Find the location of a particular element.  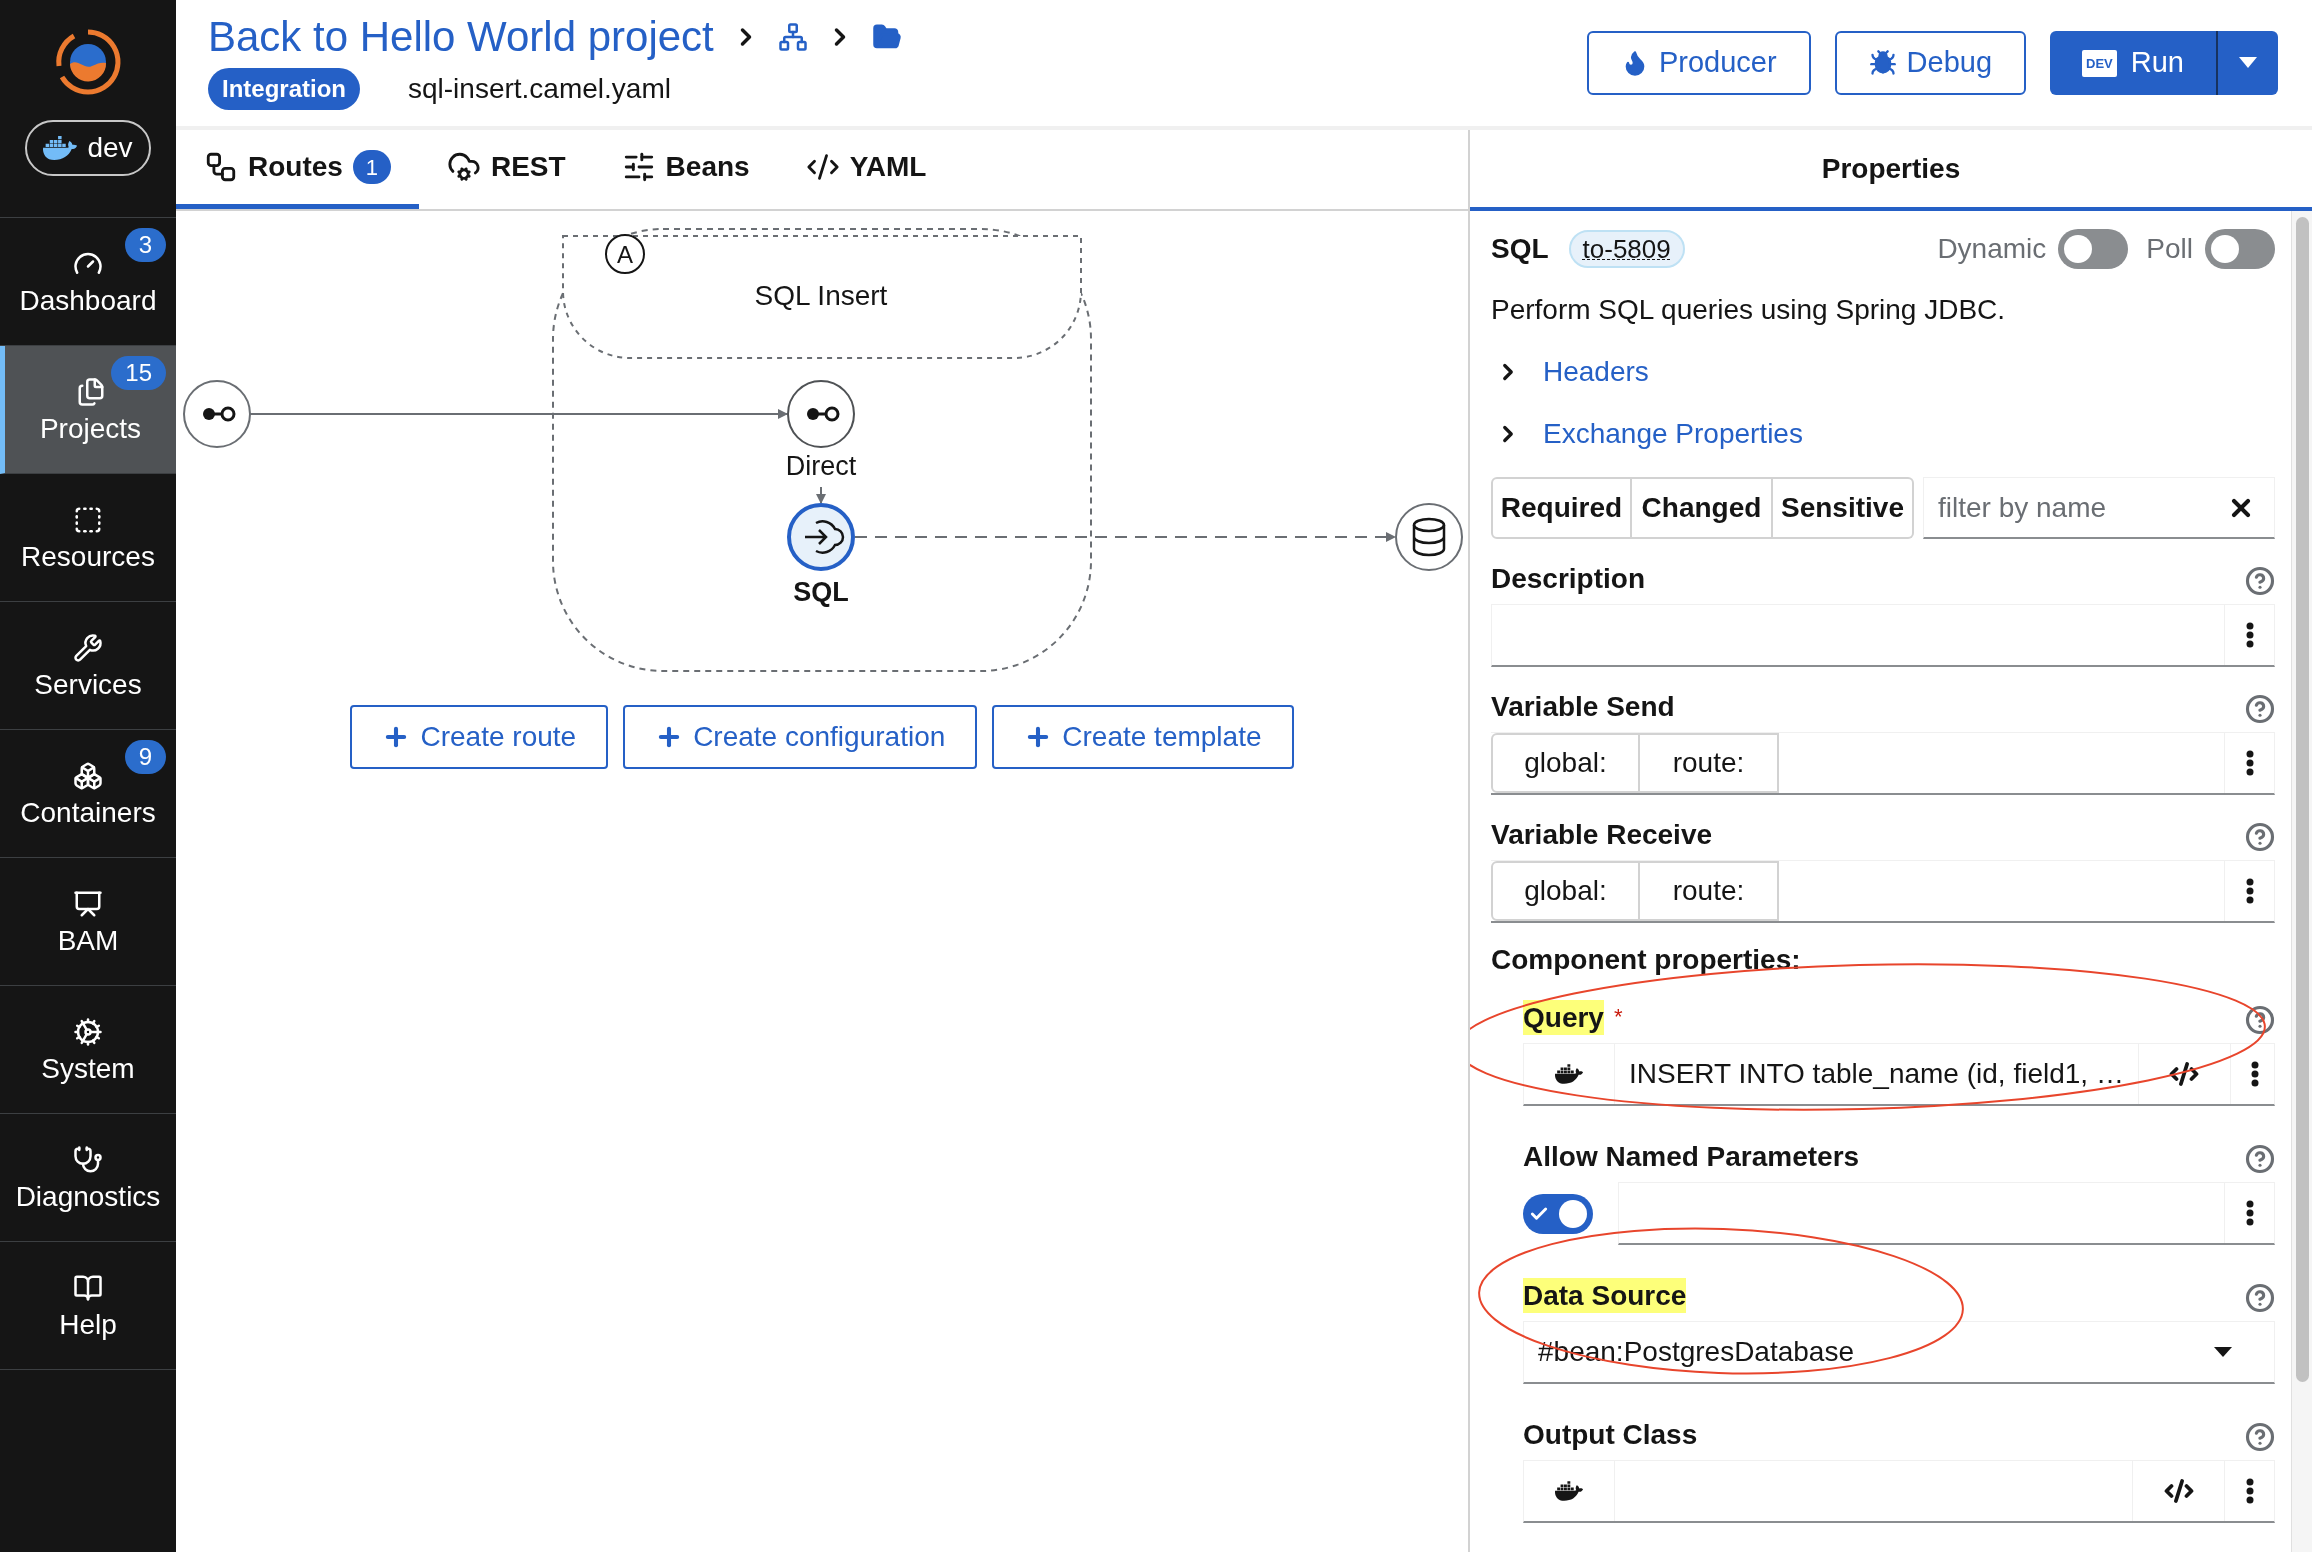

field-label: Query is located at coordinates (1563, 1017).